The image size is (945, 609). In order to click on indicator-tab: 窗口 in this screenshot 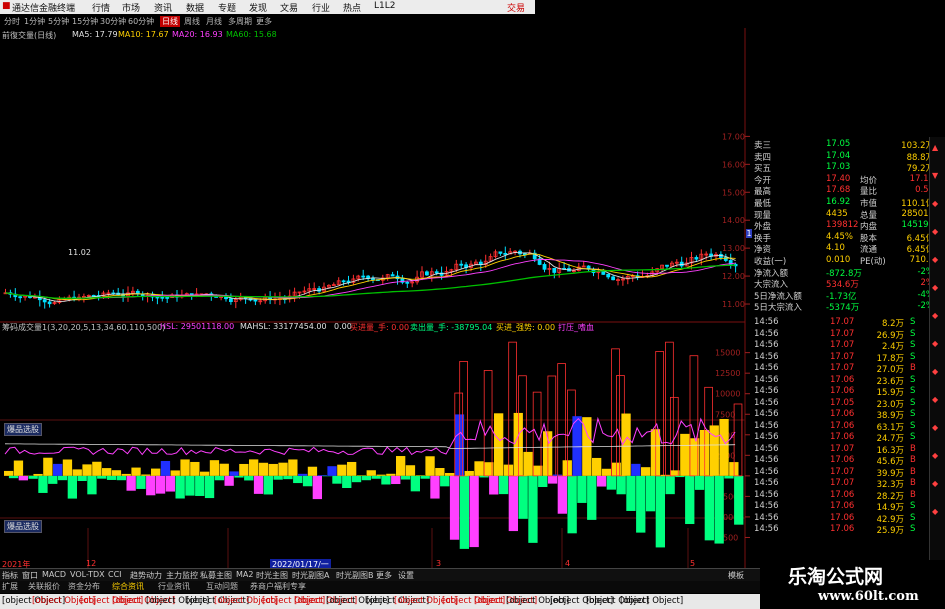, I will do `click(30, 575)`.